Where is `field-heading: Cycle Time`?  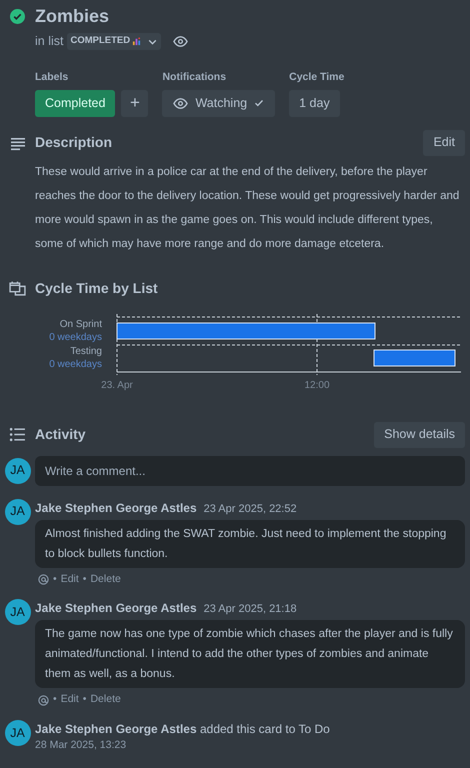 field-heading: Cycle Time is located at coordinates (316, 77).